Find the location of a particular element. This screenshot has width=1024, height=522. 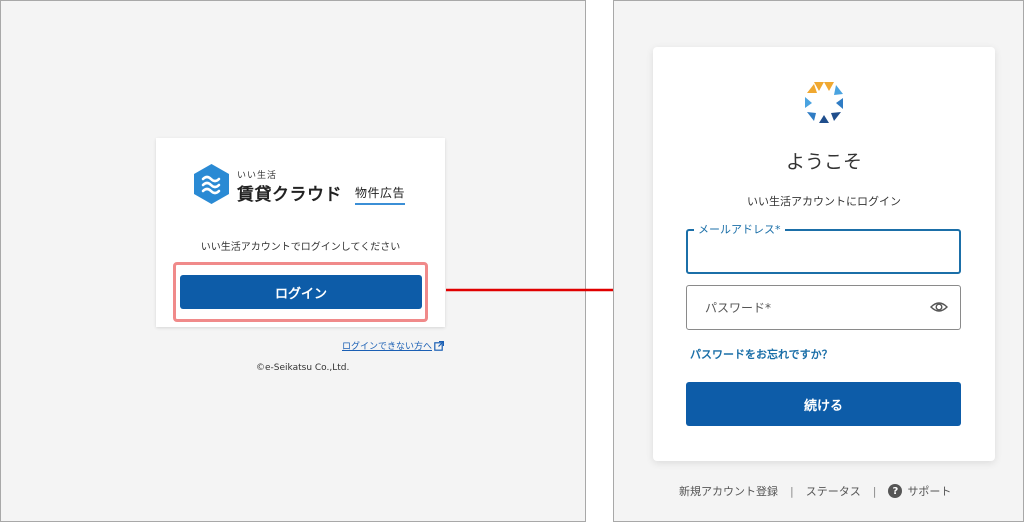

register-link: 新規アカウント登録 is located at coordinates (728, 491).